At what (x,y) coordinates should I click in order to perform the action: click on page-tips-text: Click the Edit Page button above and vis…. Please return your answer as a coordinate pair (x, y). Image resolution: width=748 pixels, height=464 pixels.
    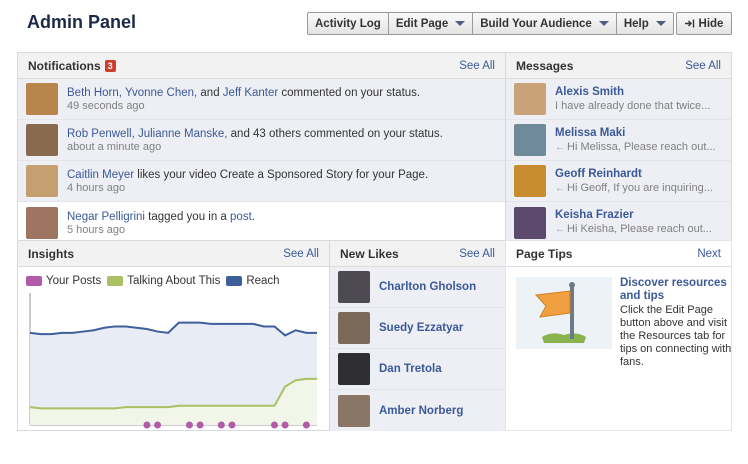
    Looking at the image, I should click on (676, 336).